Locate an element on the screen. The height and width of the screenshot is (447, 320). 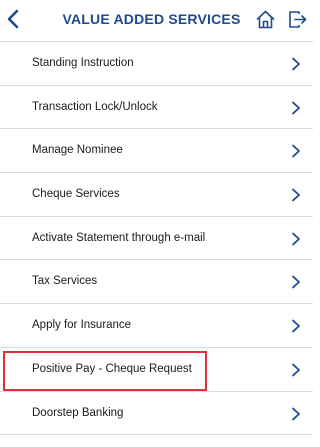
service-item-label: Transaction Lock/Unlock is located at coordinates (95, 106).